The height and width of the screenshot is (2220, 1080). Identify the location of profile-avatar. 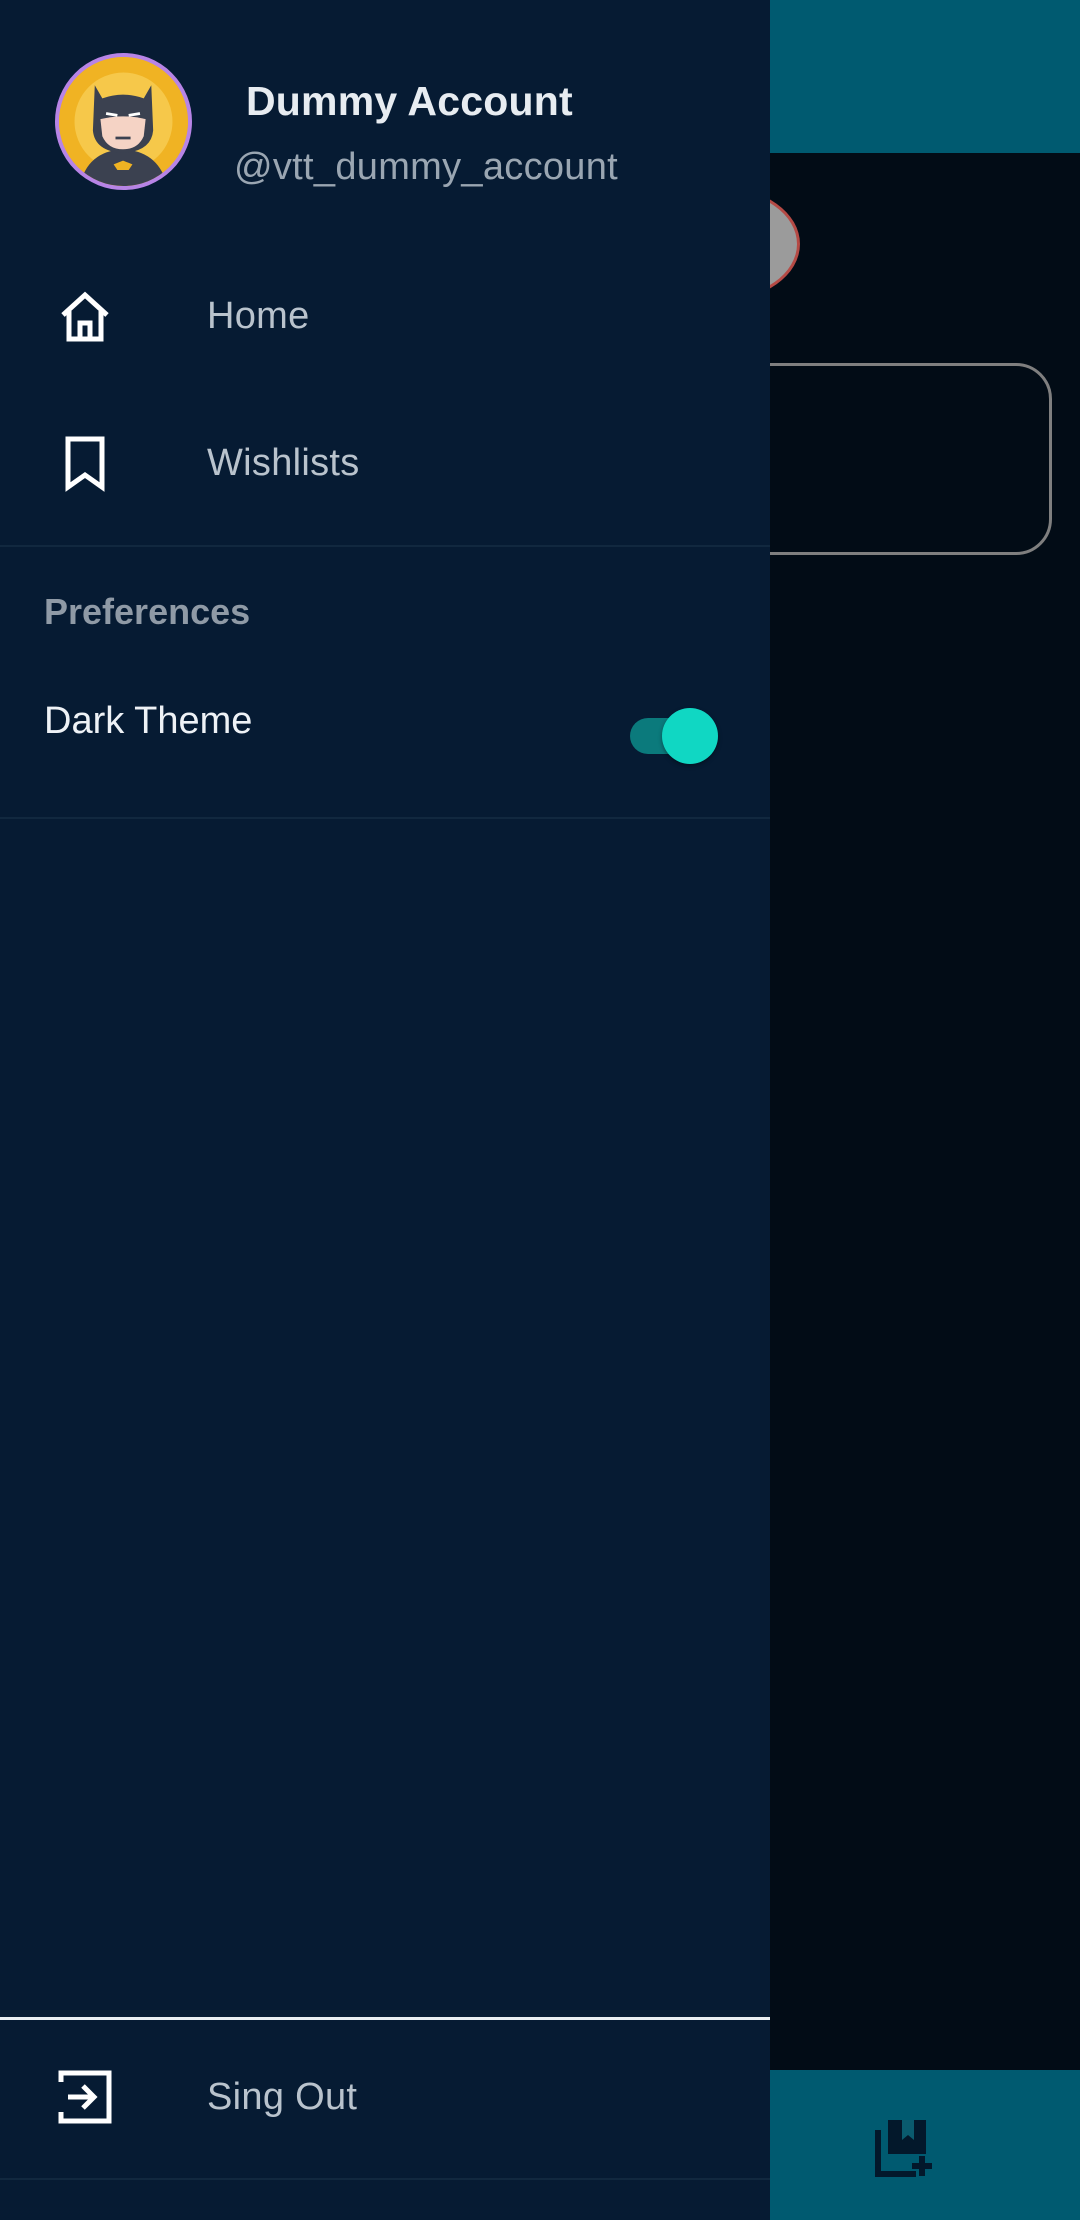
(123, 121).